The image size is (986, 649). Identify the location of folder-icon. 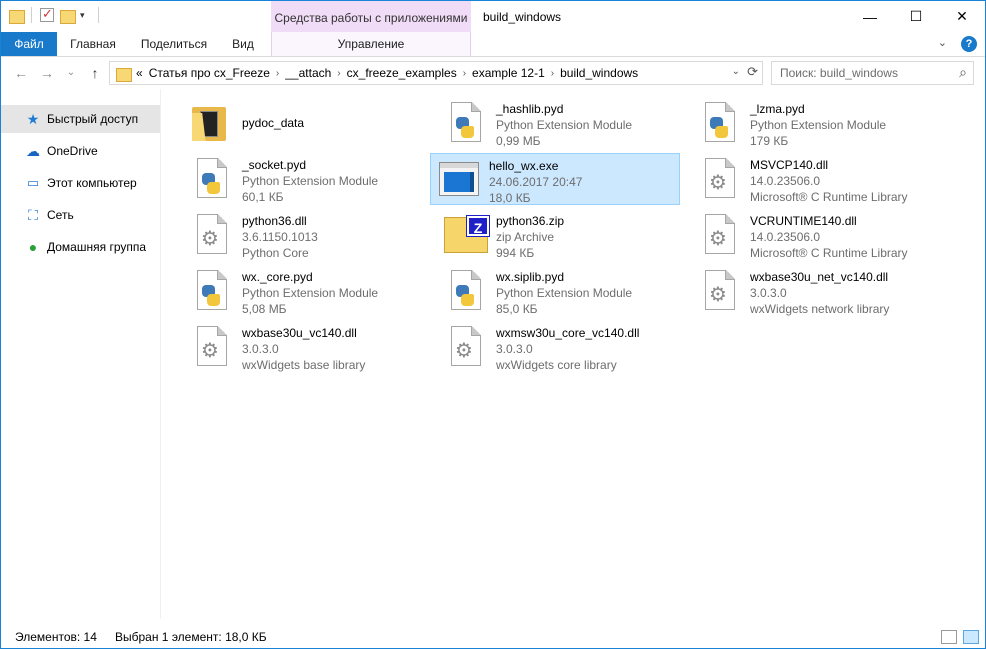
(17, 16).